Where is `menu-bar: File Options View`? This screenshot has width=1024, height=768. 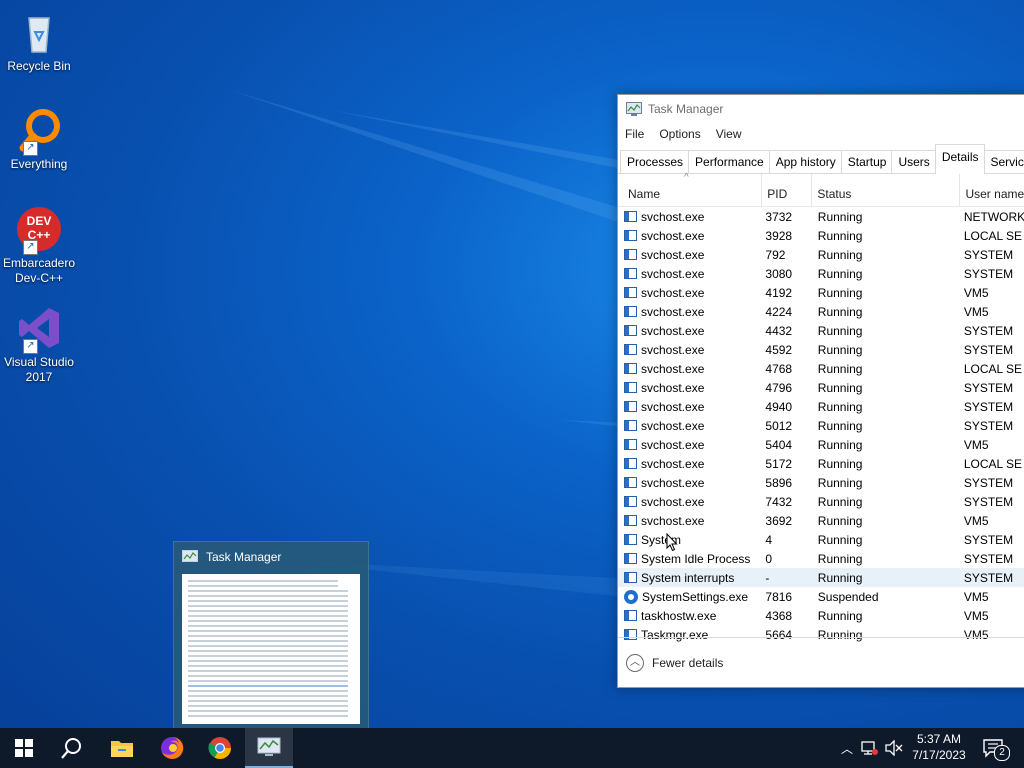
menu-bar: File Options View is located at coordinates (821, 134).